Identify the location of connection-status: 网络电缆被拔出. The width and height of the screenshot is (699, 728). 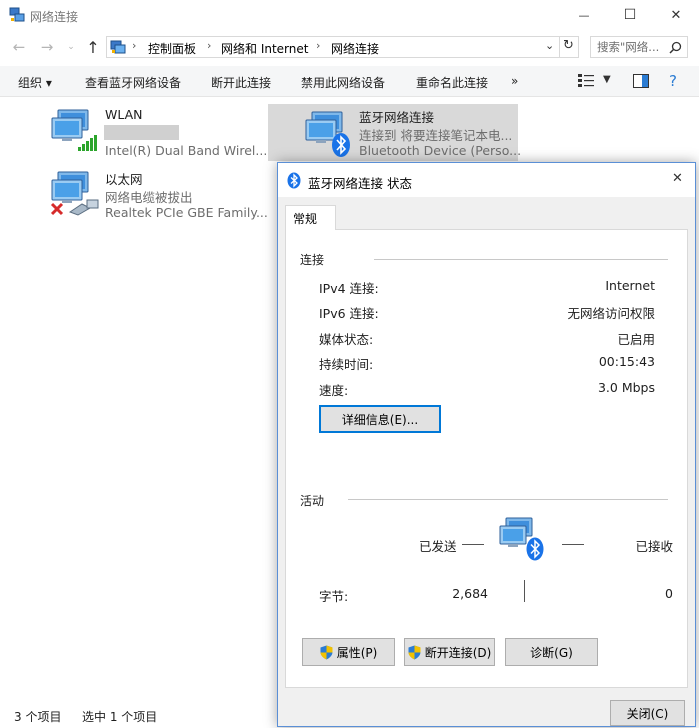
(149, 197).